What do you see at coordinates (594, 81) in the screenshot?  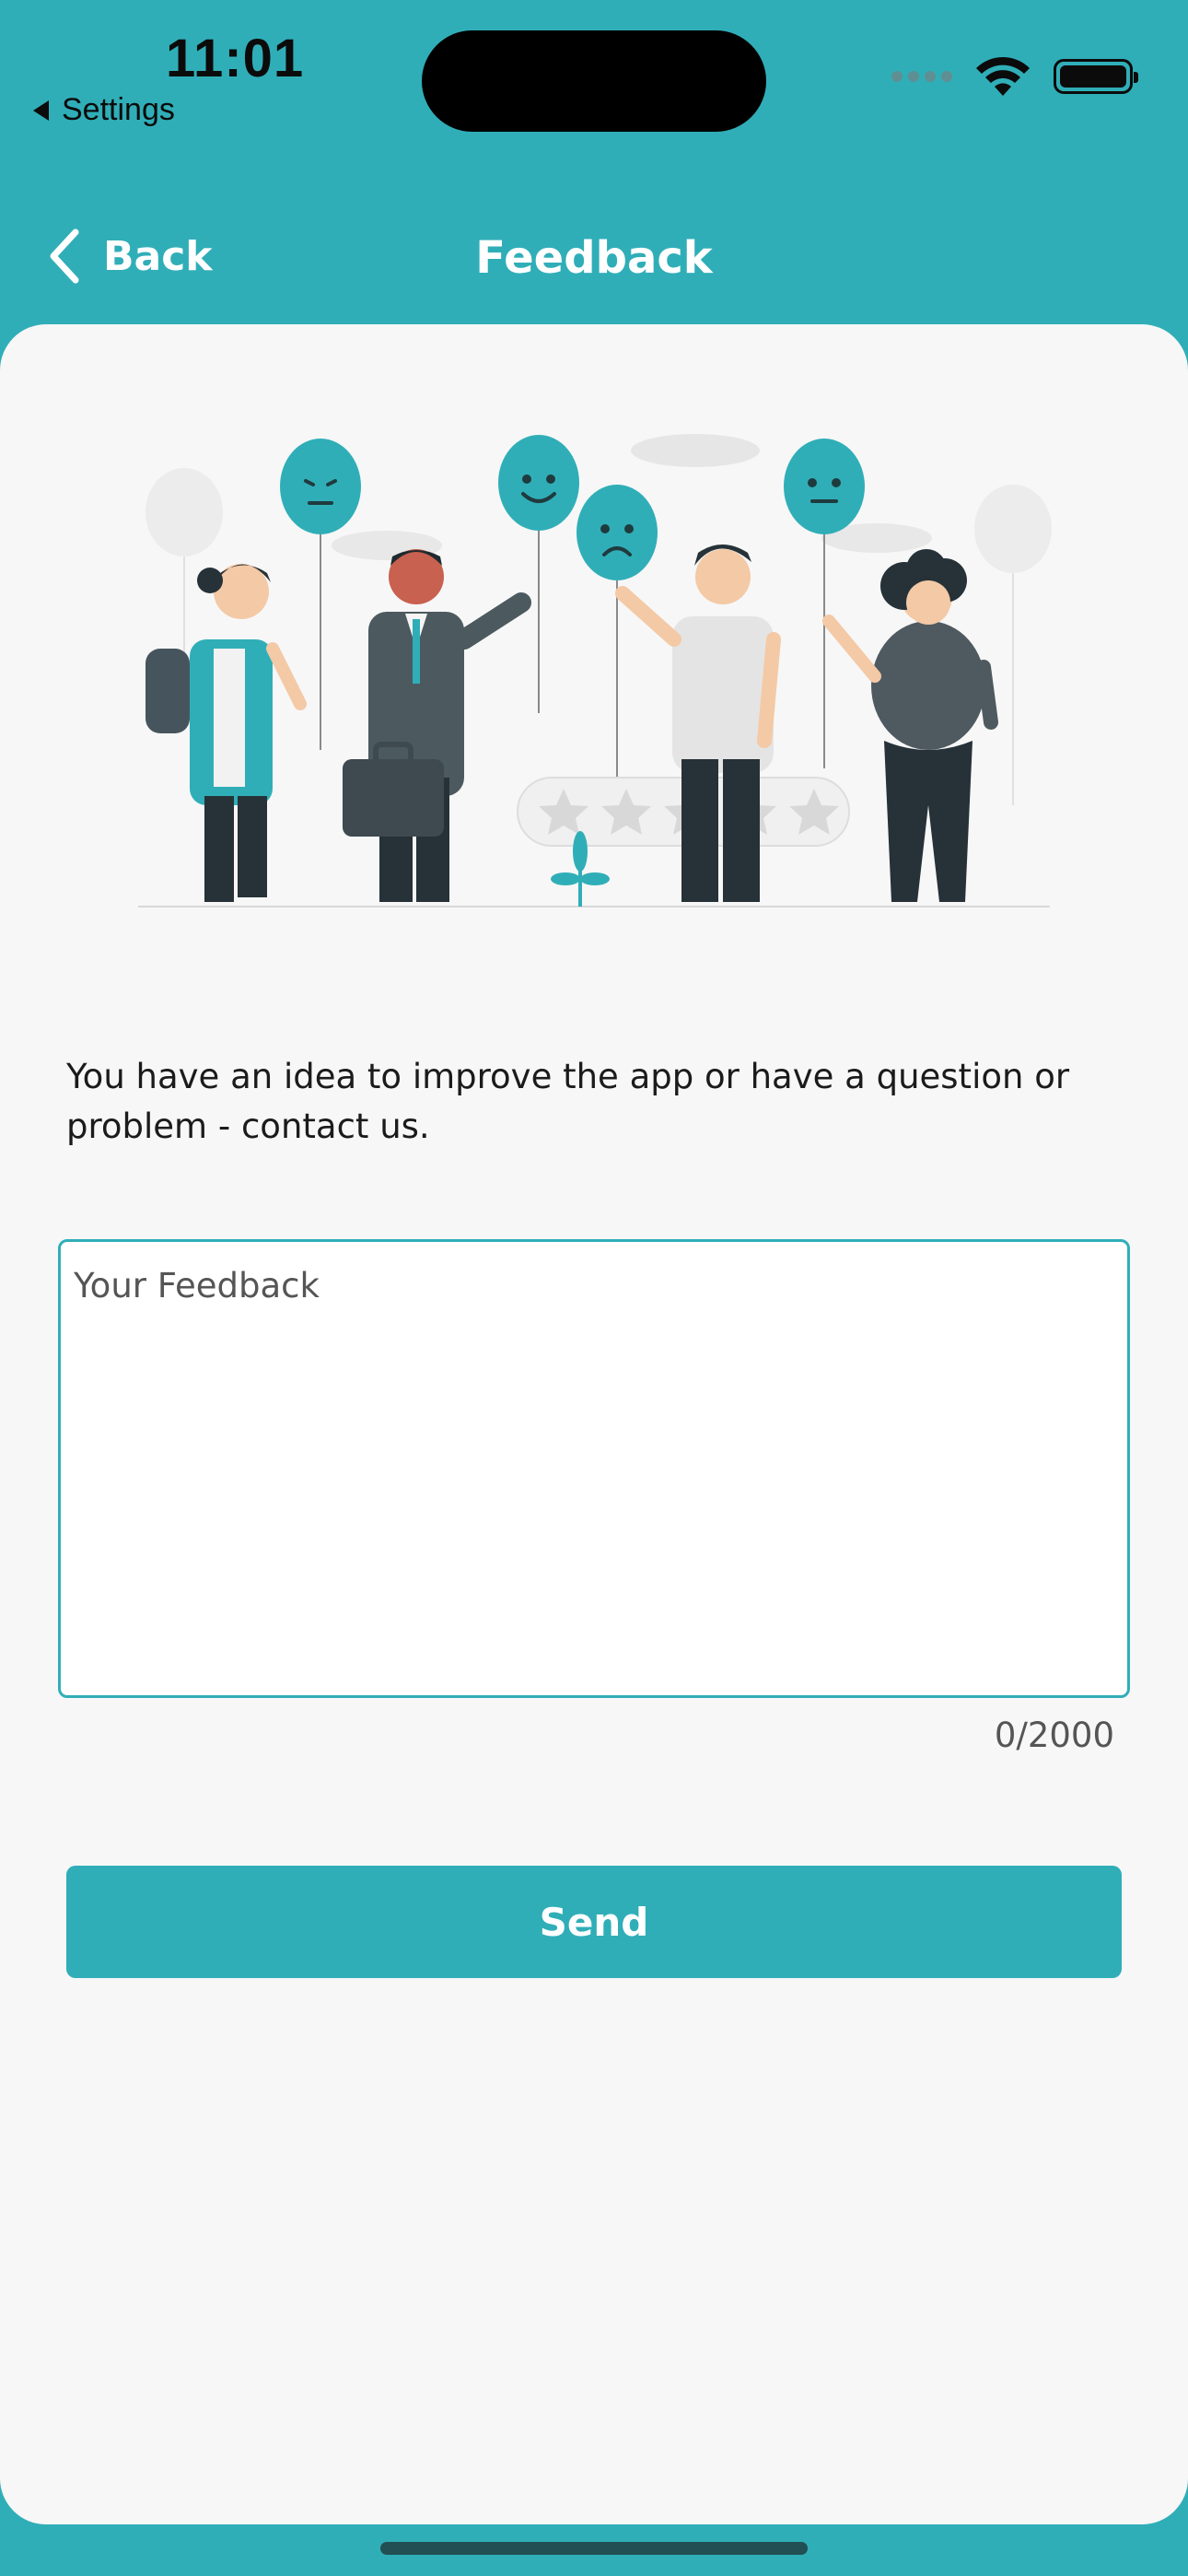 I see `dynamic-island` at bounding box center [594, 81].